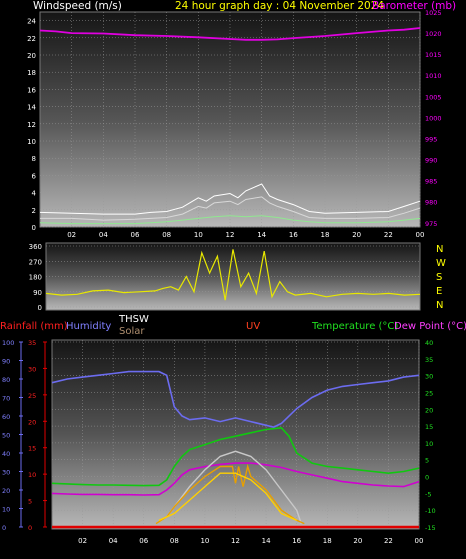 This screenshot has height=559, width=466. Describe the element at coordinates (429, 410) in the screenshot. I see `tick-label-temperature: 20` at that location.